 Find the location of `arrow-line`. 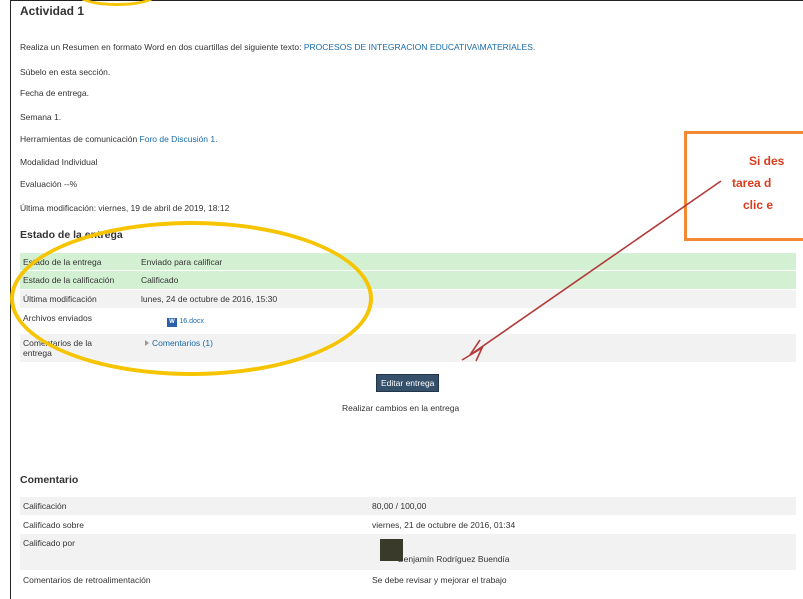

arrow-line is located at coordinates (595, 268).